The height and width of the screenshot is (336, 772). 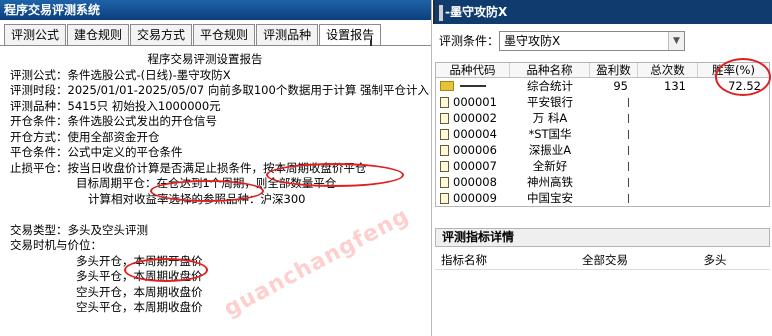 I want to click on title-bar-handle, so click(x=441, y=12).